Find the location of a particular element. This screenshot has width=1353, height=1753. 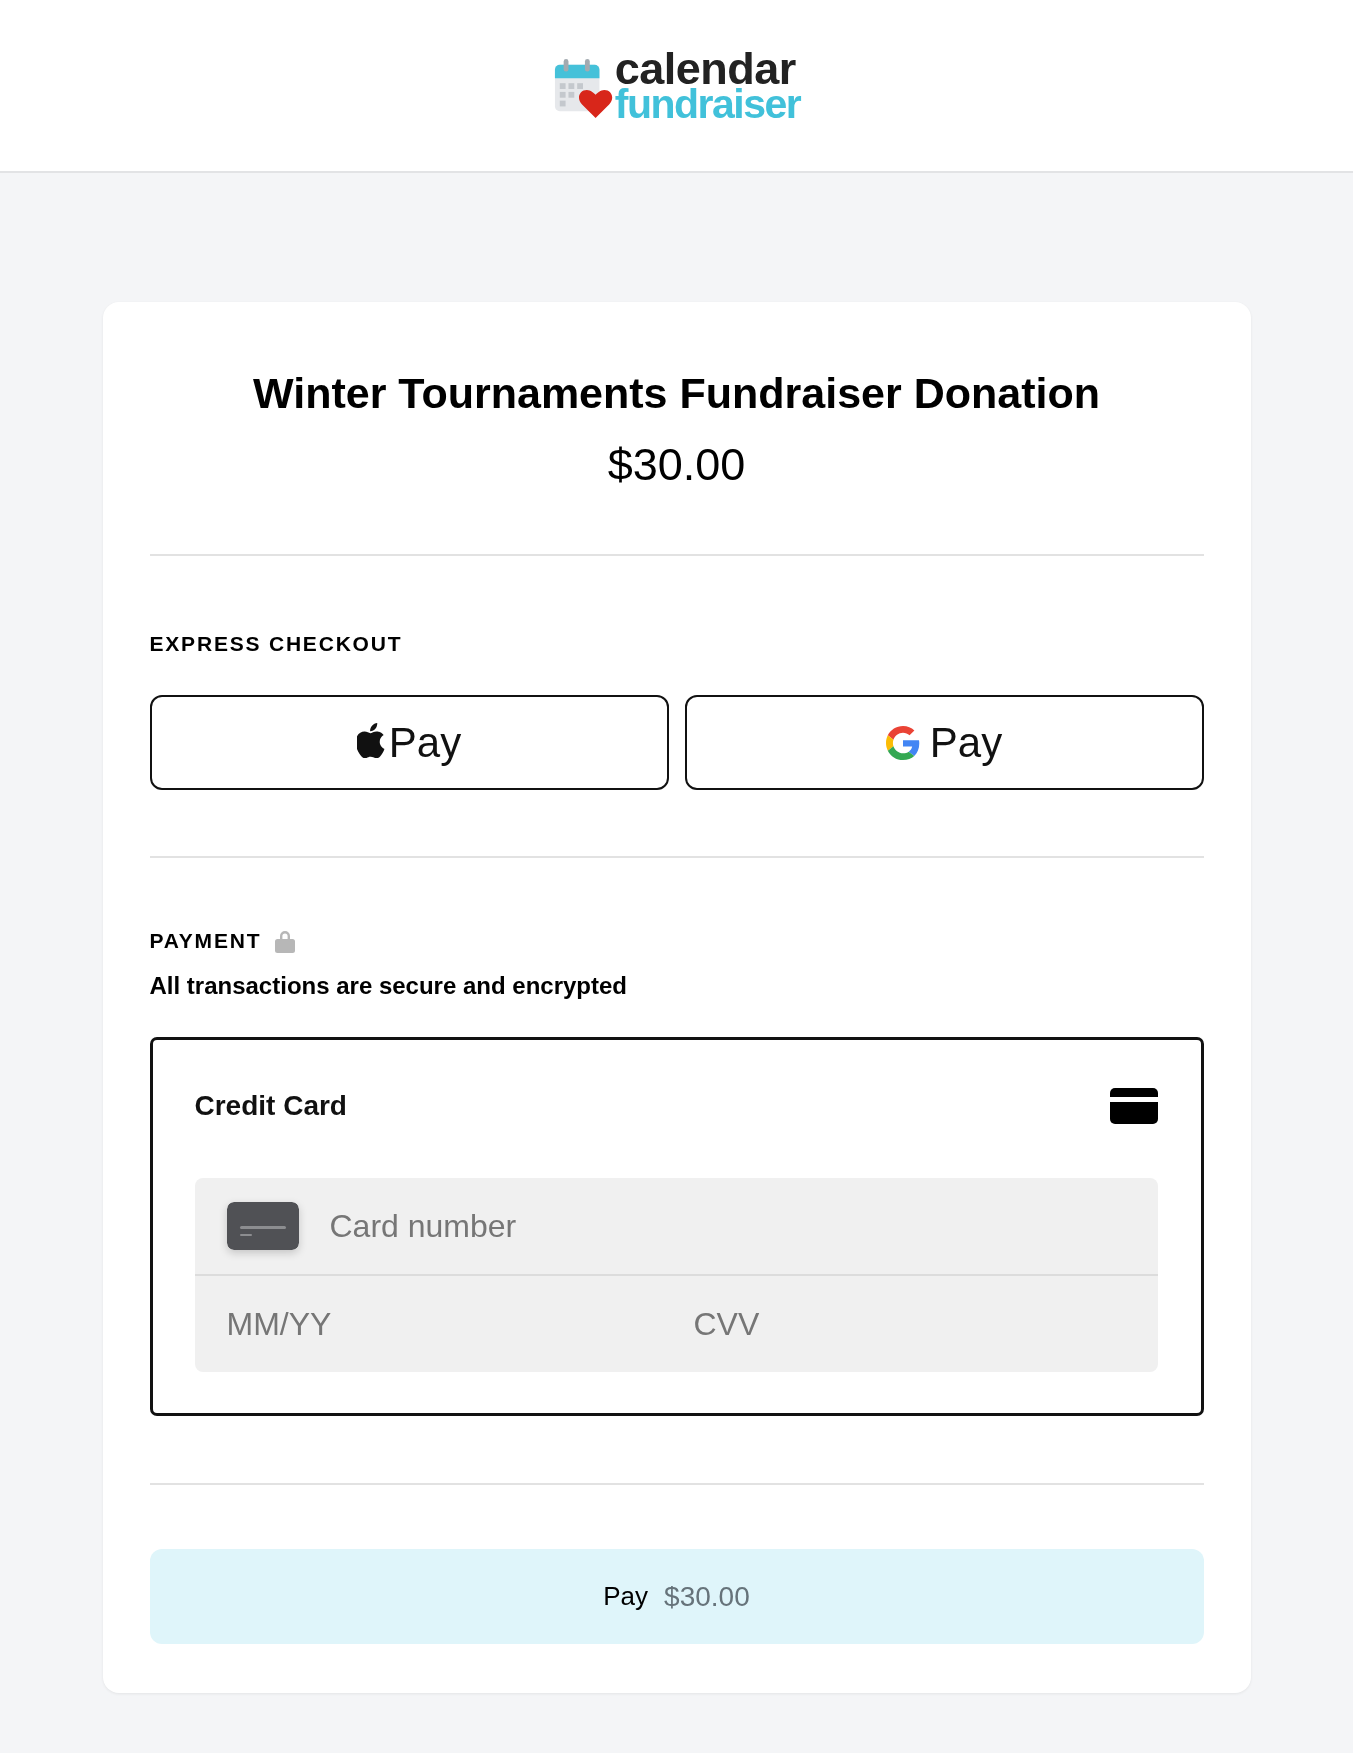

payment-heading: PAYMENT is located at coordinates (205, 941).